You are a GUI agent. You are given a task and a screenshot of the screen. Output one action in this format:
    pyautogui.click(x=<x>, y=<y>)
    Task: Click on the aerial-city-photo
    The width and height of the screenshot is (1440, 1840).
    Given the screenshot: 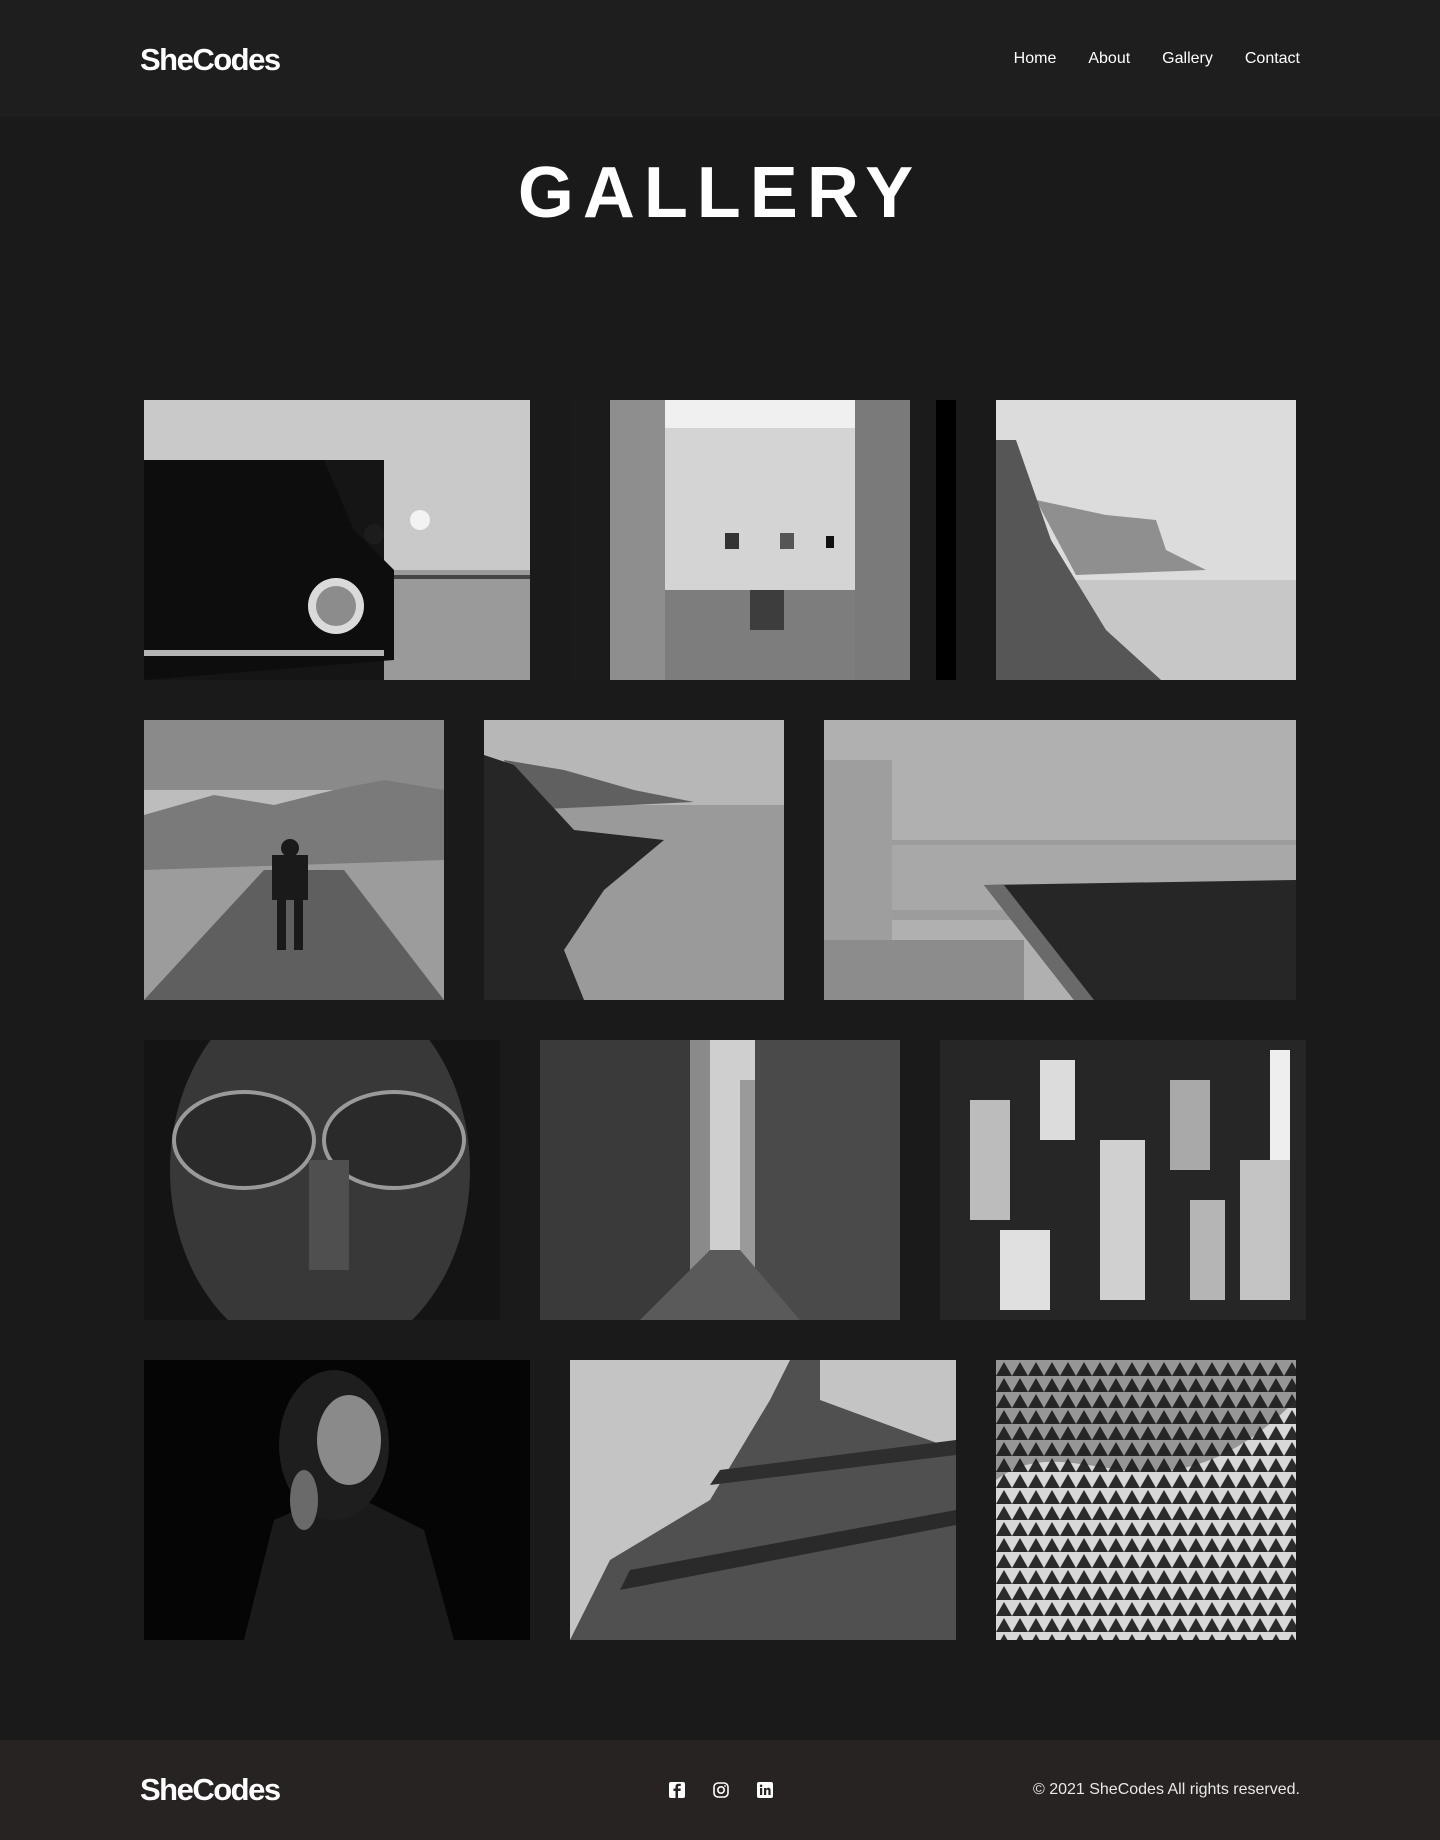 What is the action you would take?
    pyautogui.click(x=1123, y=1180)
    